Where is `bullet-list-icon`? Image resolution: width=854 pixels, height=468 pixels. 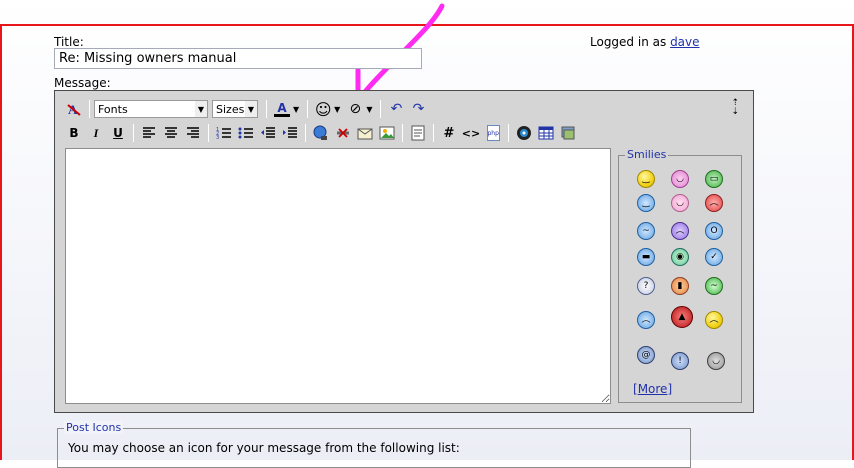 bullet-list-icon is located at coordinates (246, 133).